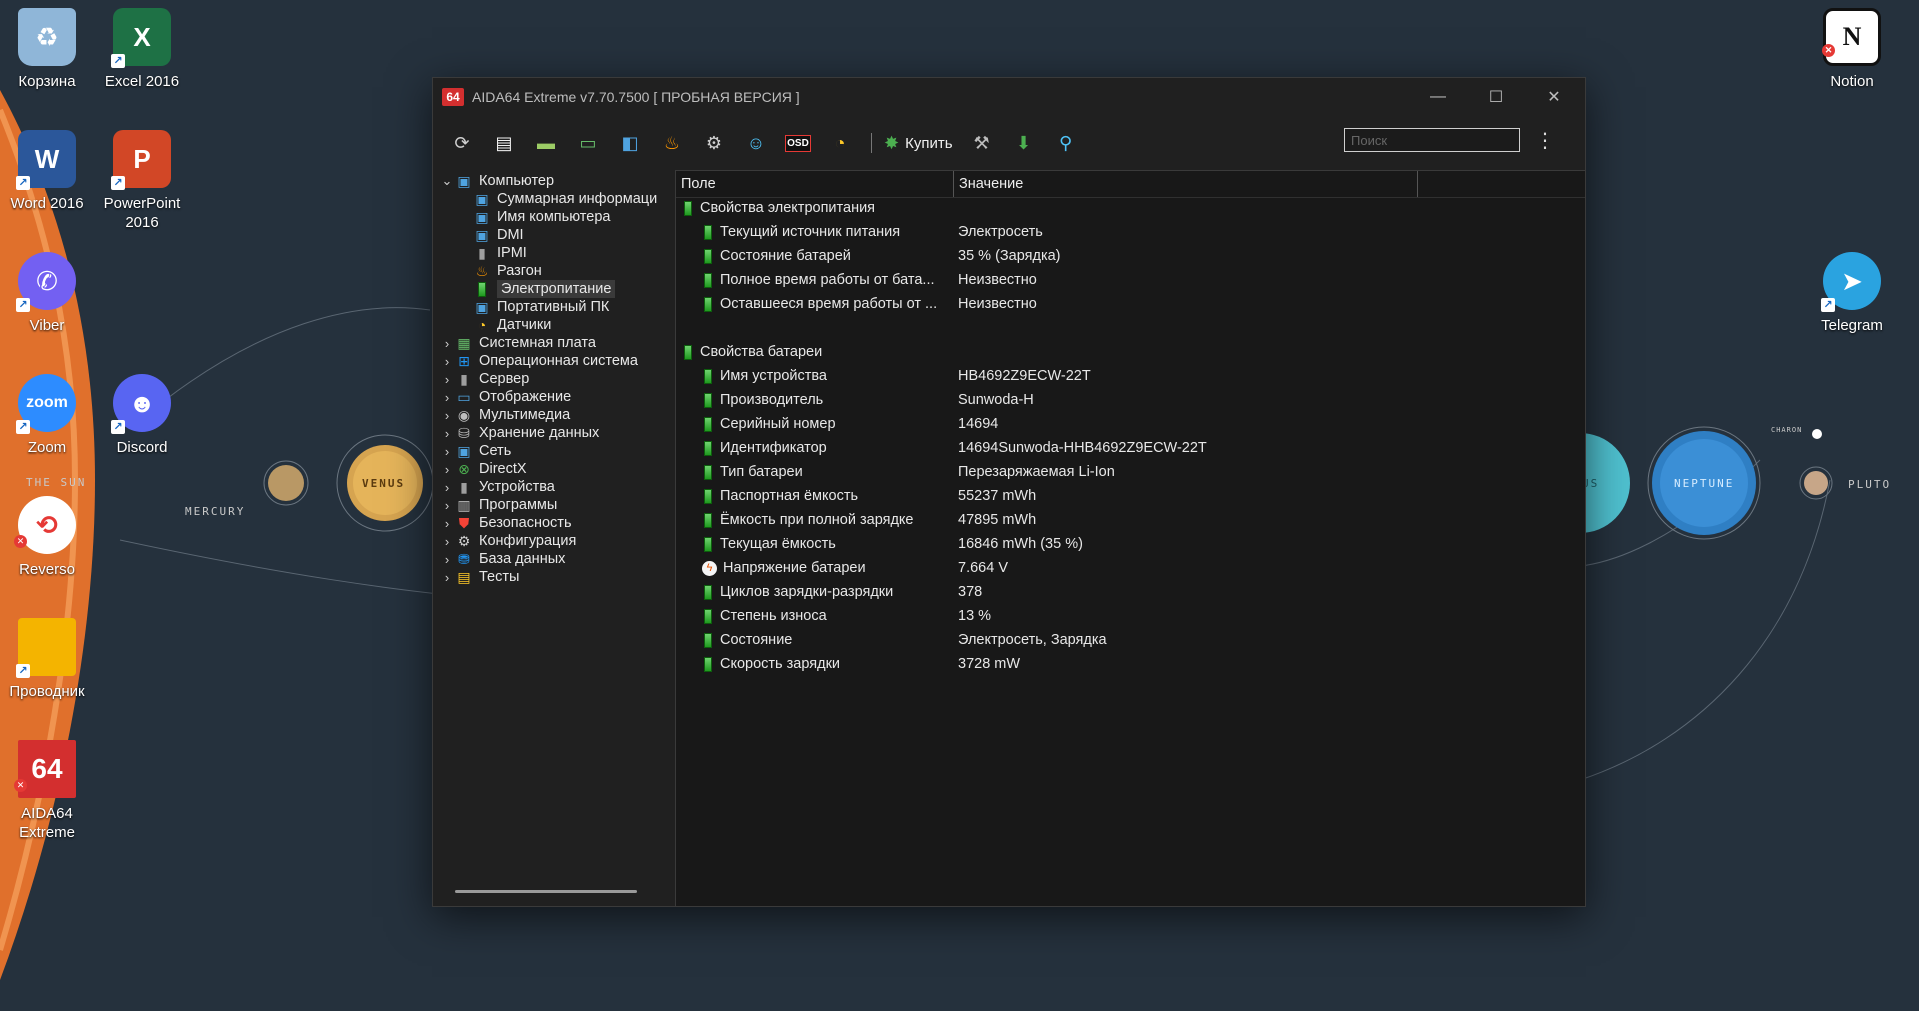  Describe the element at coordinates (756, 143) in the screenshot. I see `user-icon: ☺` at that location.